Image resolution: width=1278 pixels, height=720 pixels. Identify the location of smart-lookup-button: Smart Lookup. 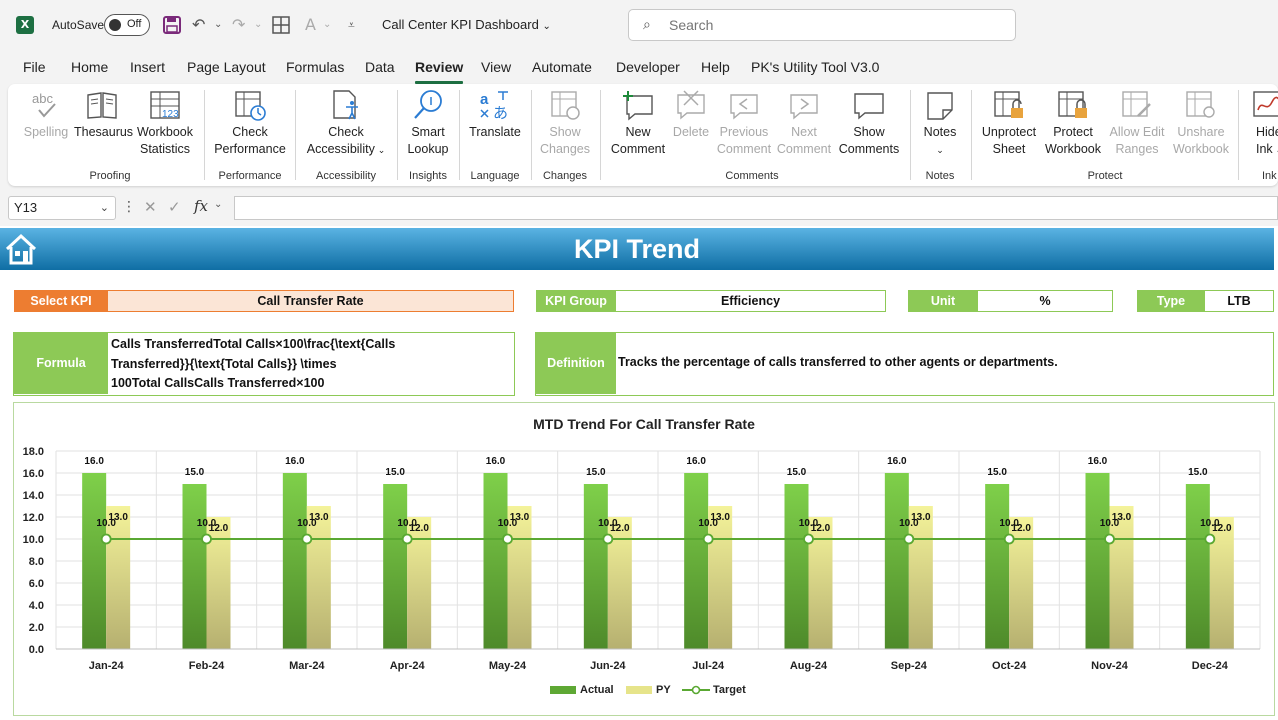
(428, 123).